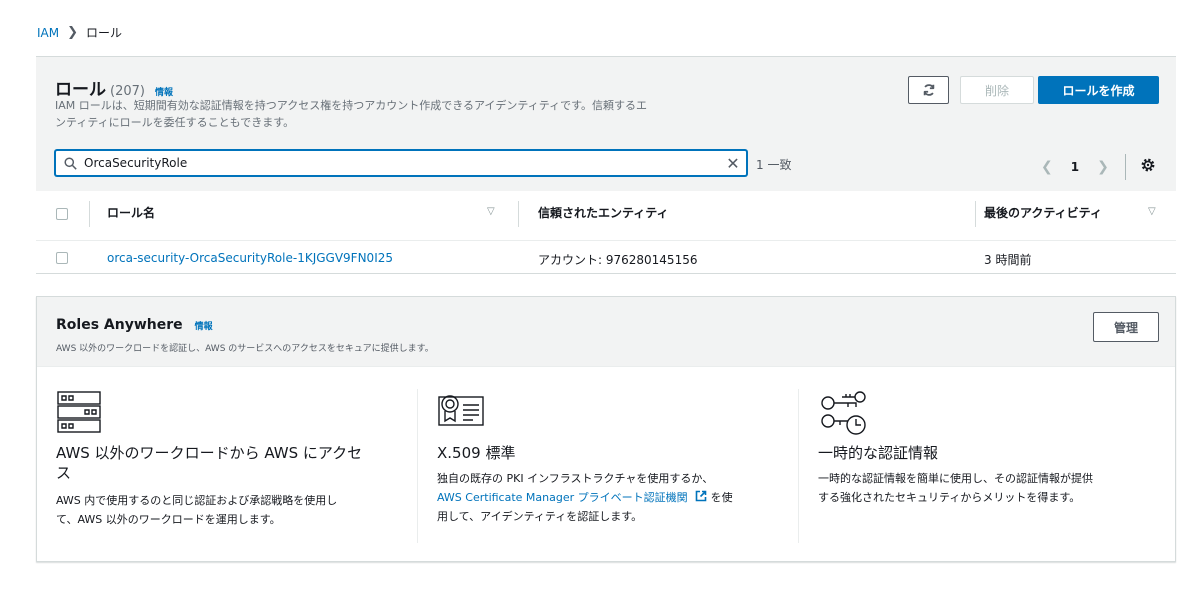 The height and width of the screenshot is (596, 1200). Describe the element at coordinates (1125, 167) in the screenshot. I see `pager-divider` at that location.